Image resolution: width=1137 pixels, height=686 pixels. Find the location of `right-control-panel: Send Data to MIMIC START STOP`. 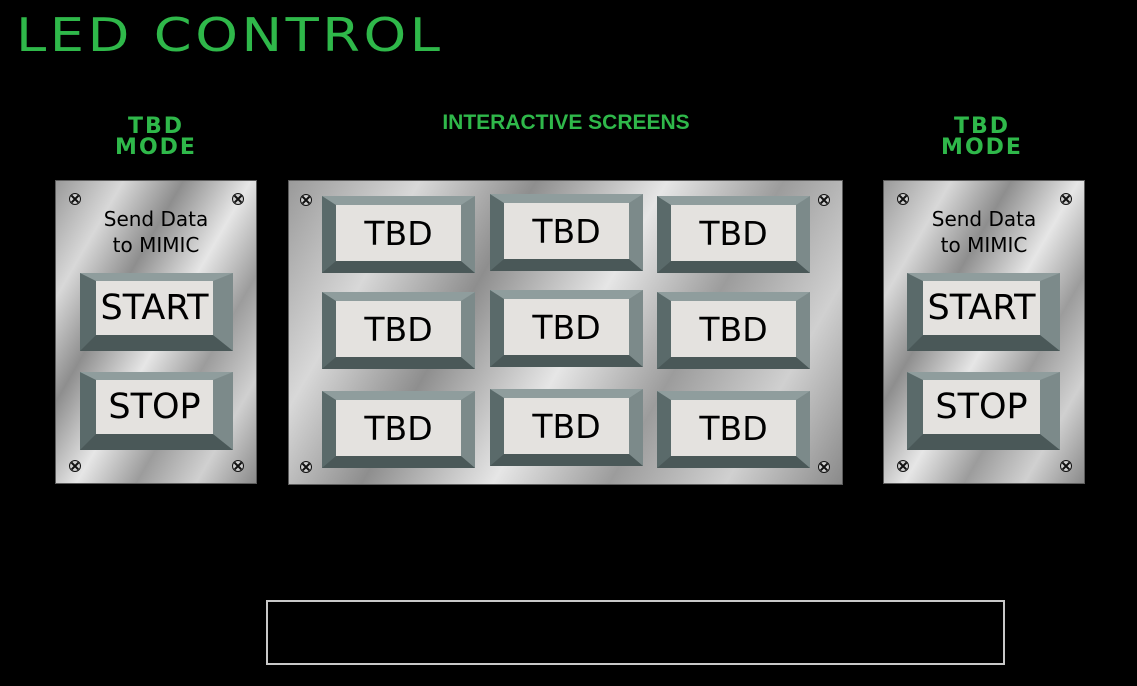

right-control-panel: Send Data to MIMIC START STOP is located at coordinates (984, 332).